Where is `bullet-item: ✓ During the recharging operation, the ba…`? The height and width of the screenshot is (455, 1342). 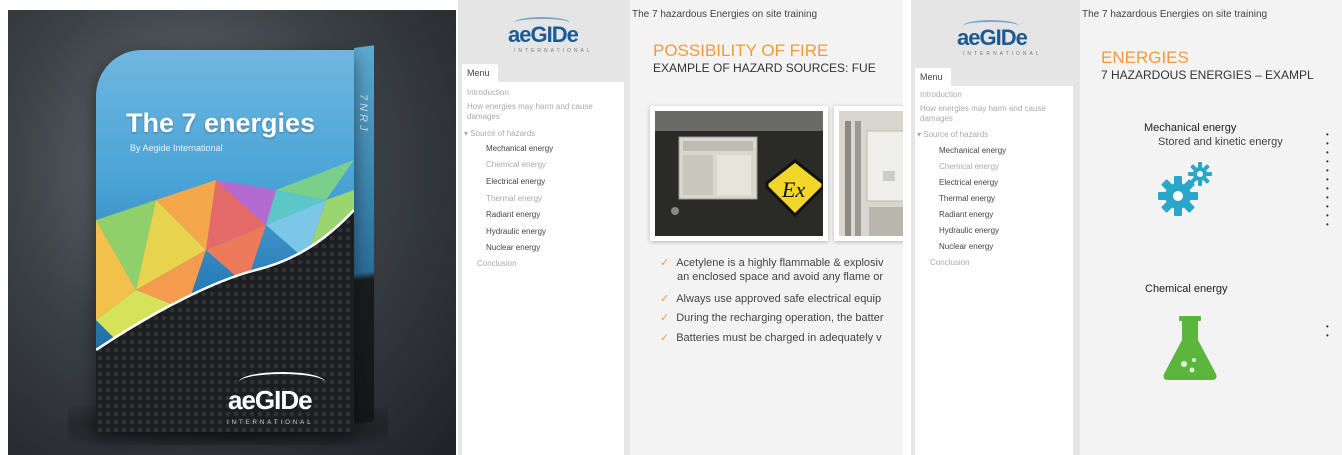
bullet-item: ✓ During the recharging operation, the ba… is located at coordinates (772, 318).